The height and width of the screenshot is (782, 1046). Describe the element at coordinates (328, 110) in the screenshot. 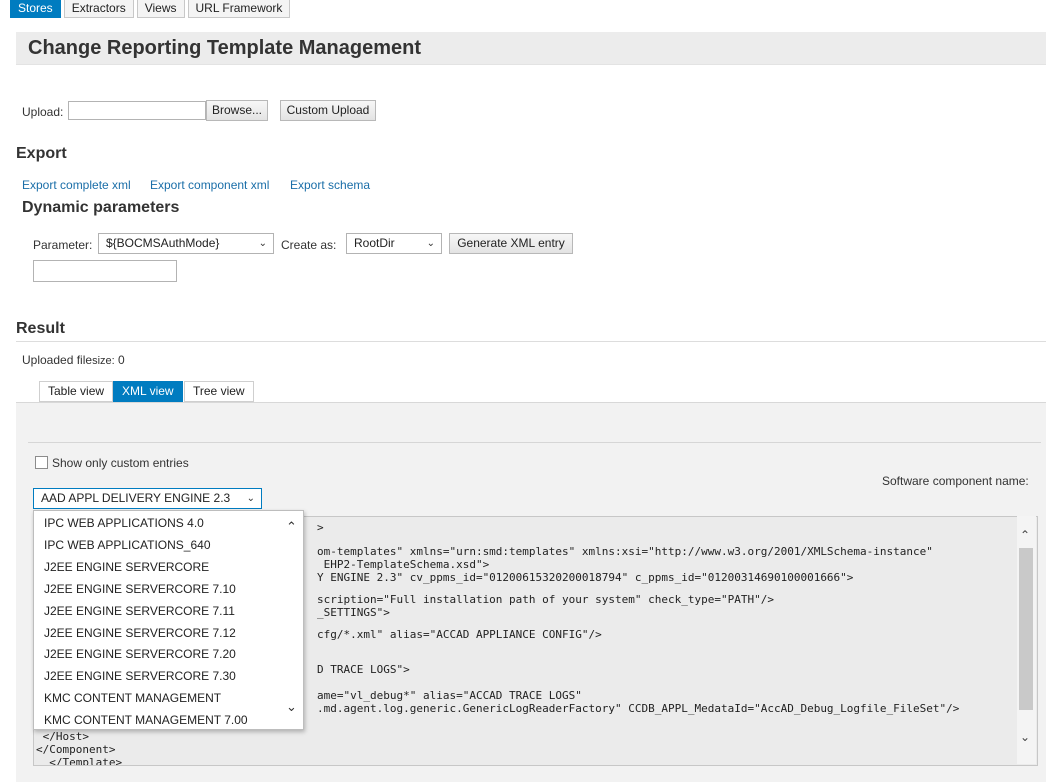

I see `custom-upload-button: Custom Upload` at that location.